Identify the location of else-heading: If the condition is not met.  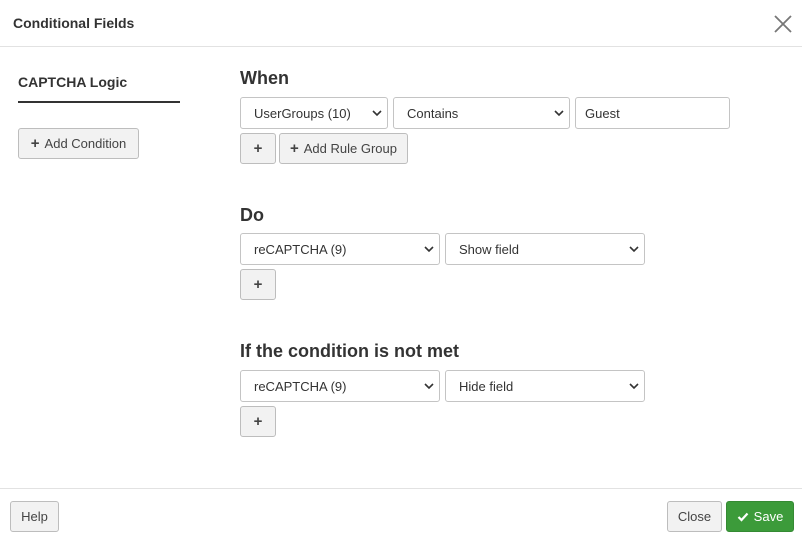
(349, 351).